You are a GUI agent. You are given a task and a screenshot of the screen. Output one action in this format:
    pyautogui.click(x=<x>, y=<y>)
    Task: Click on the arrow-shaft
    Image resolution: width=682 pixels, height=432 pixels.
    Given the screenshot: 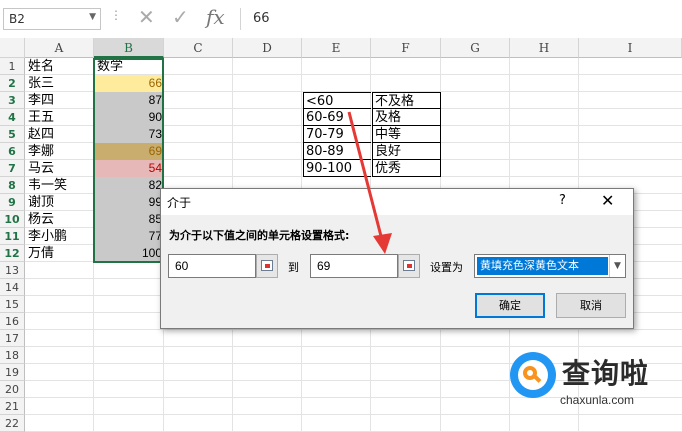 What is the action you would take?
    pyautogui.click(x=365, y=176)
    